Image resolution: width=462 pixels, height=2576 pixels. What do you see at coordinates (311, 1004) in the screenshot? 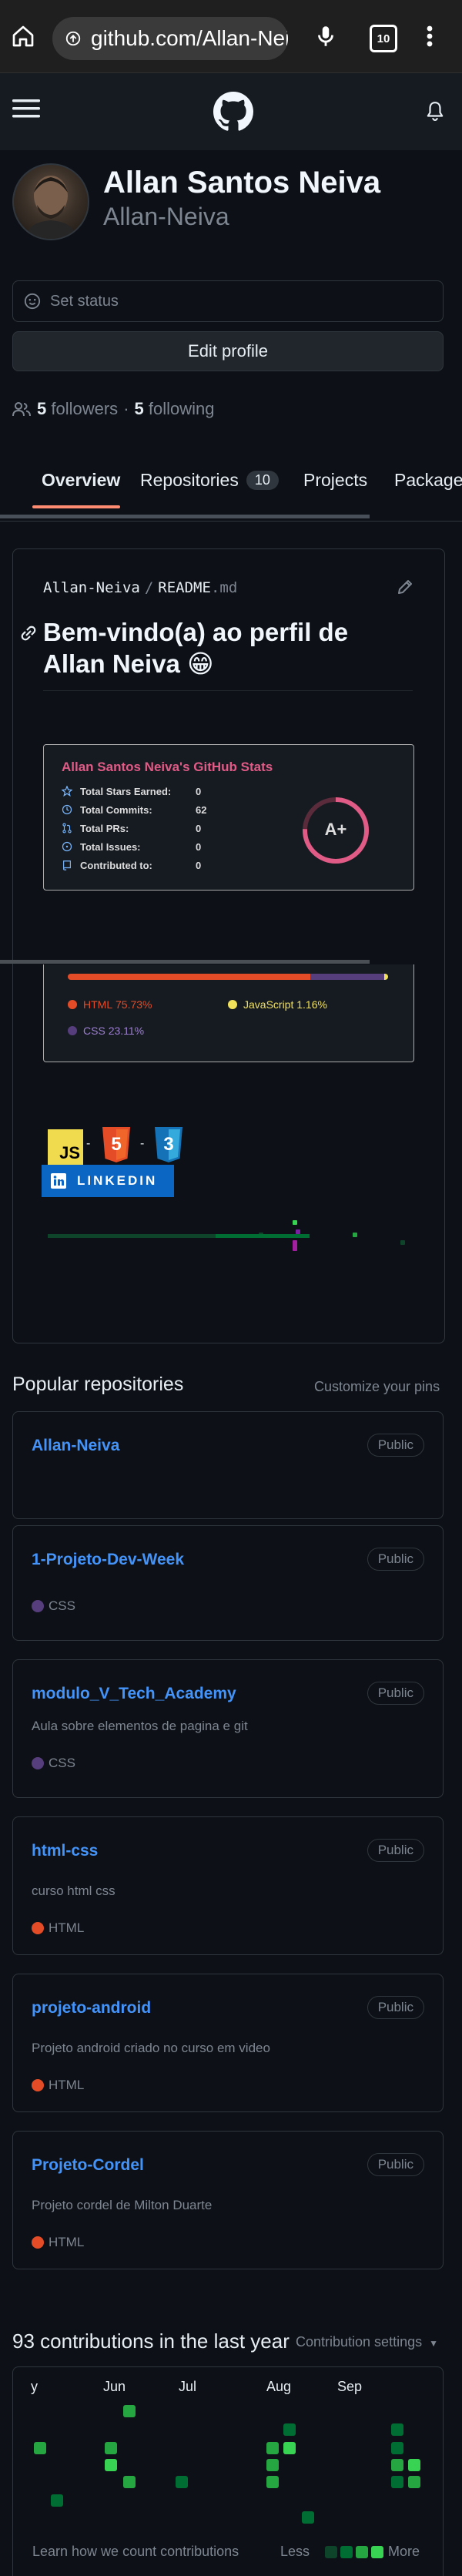
I see `language-javascript-percent: 1.16%` at bounding box center [311, 1004].